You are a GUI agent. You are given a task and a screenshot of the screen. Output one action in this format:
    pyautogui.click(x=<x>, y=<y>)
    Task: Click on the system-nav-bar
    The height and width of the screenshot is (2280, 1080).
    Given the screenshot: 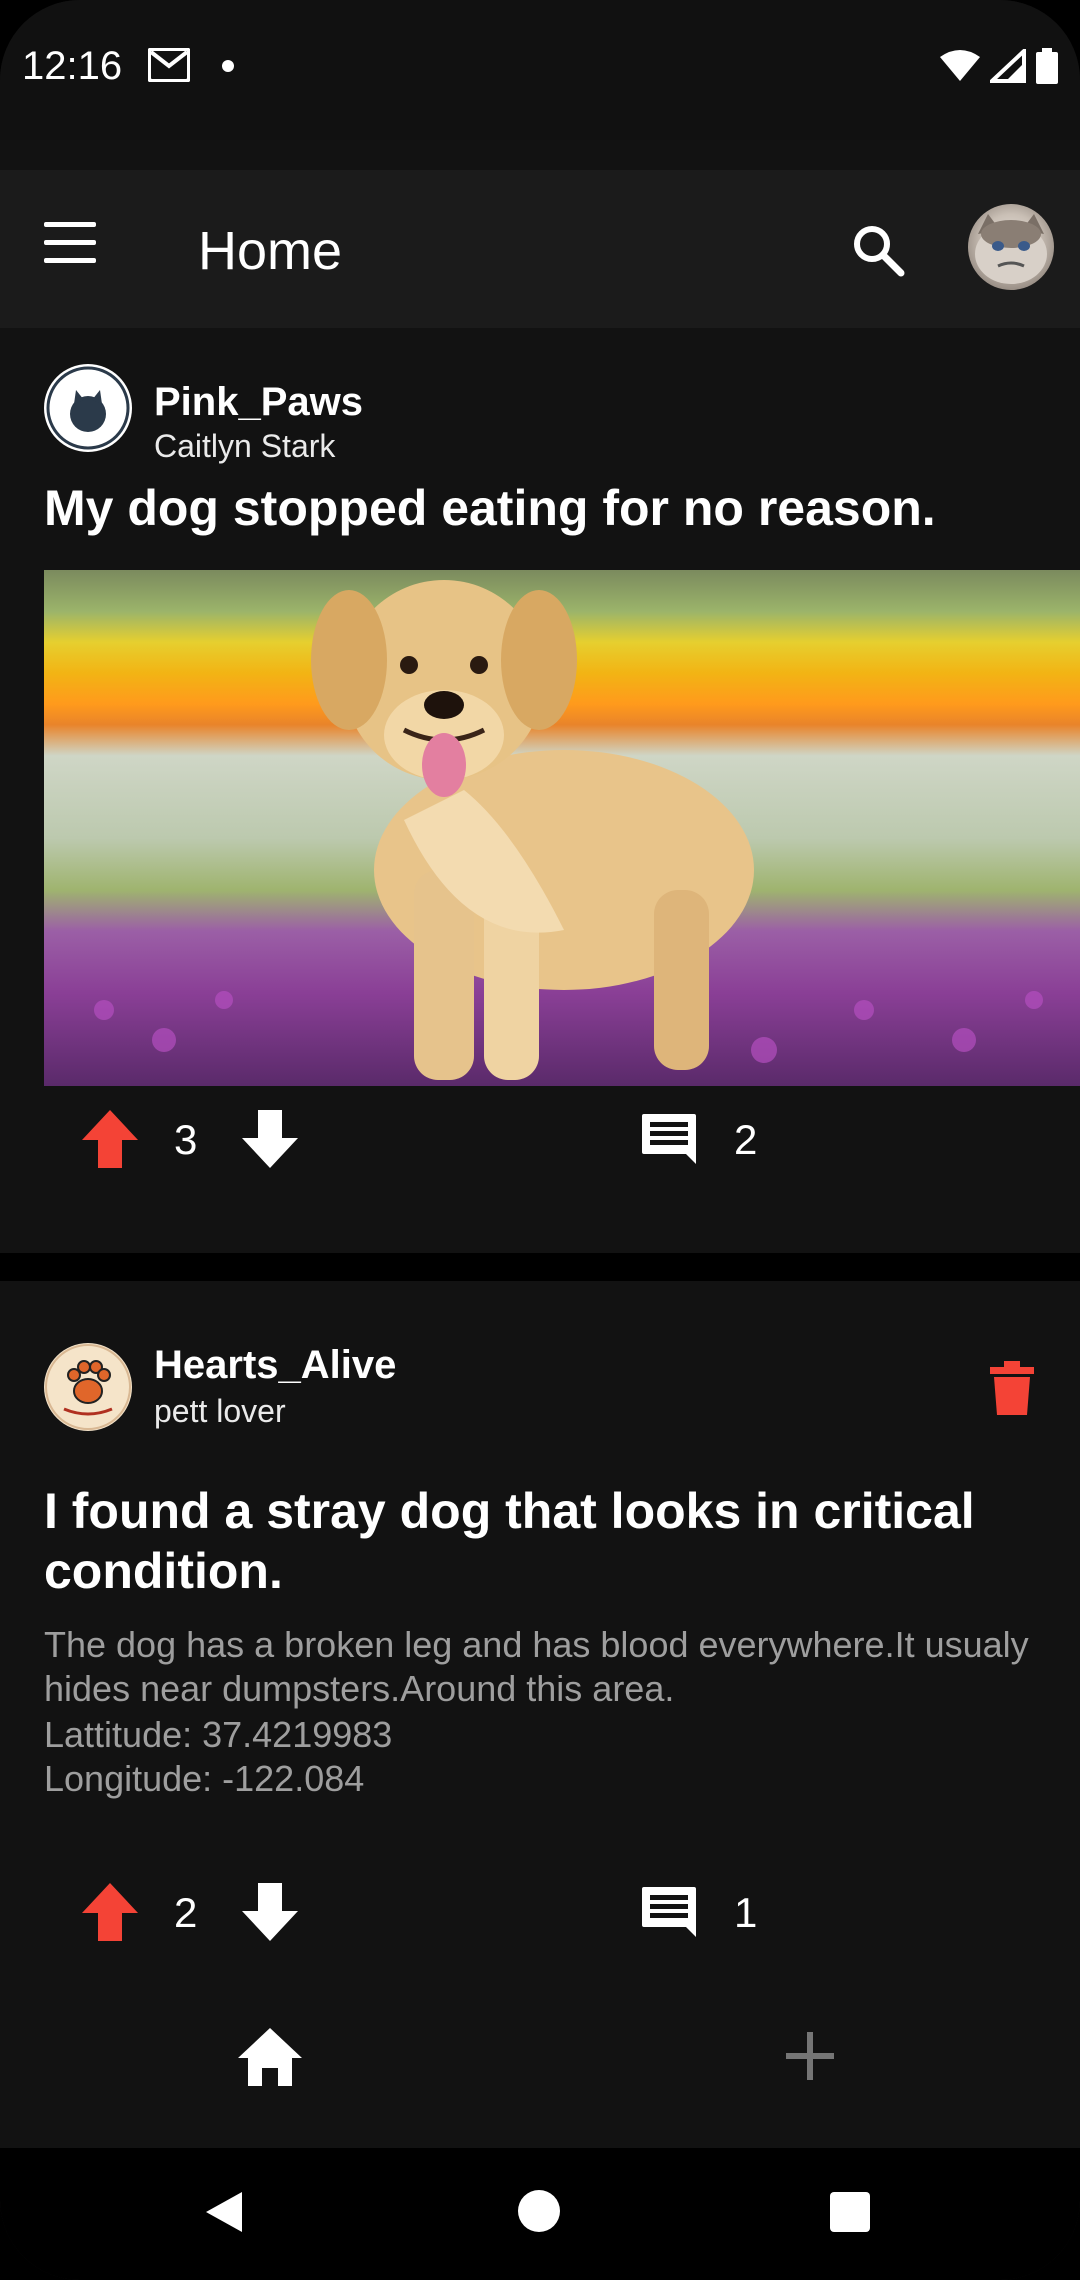 What is the action you would take?
    pyautogui.click(x=540, y=2214)
    